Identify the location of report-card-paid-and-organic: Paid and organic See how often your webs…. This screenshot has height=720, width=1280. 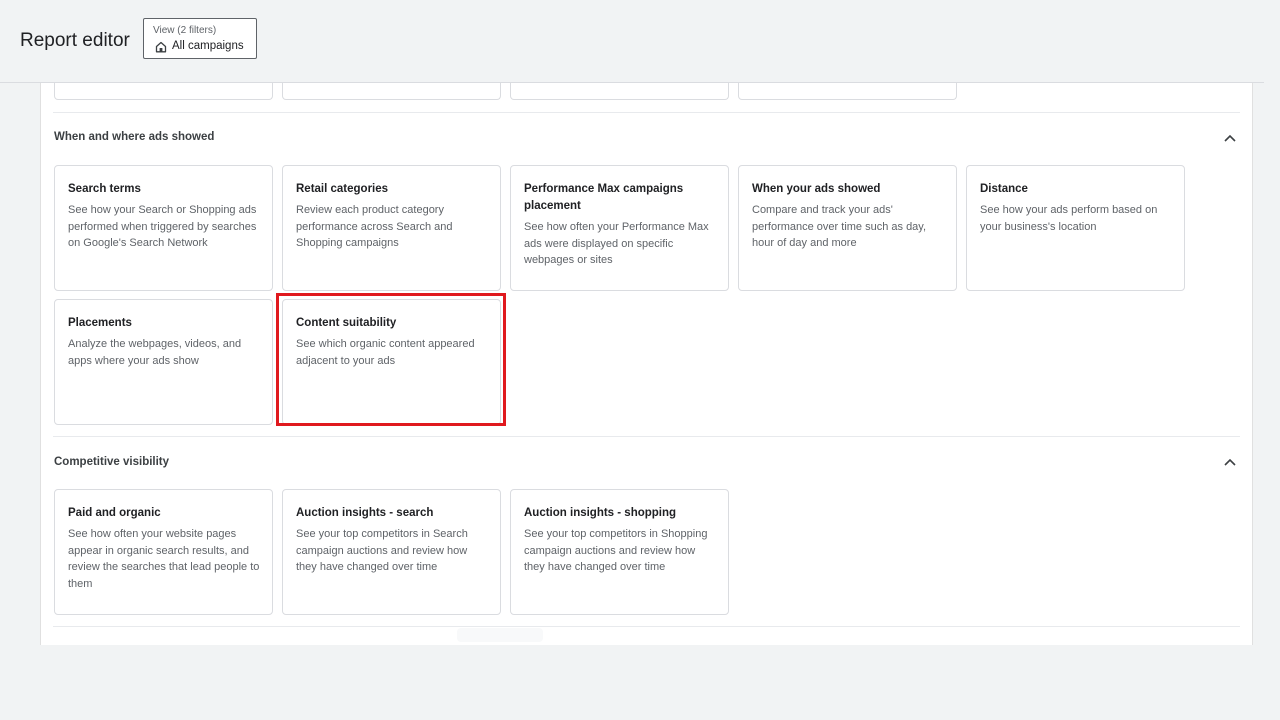
(163, 552).